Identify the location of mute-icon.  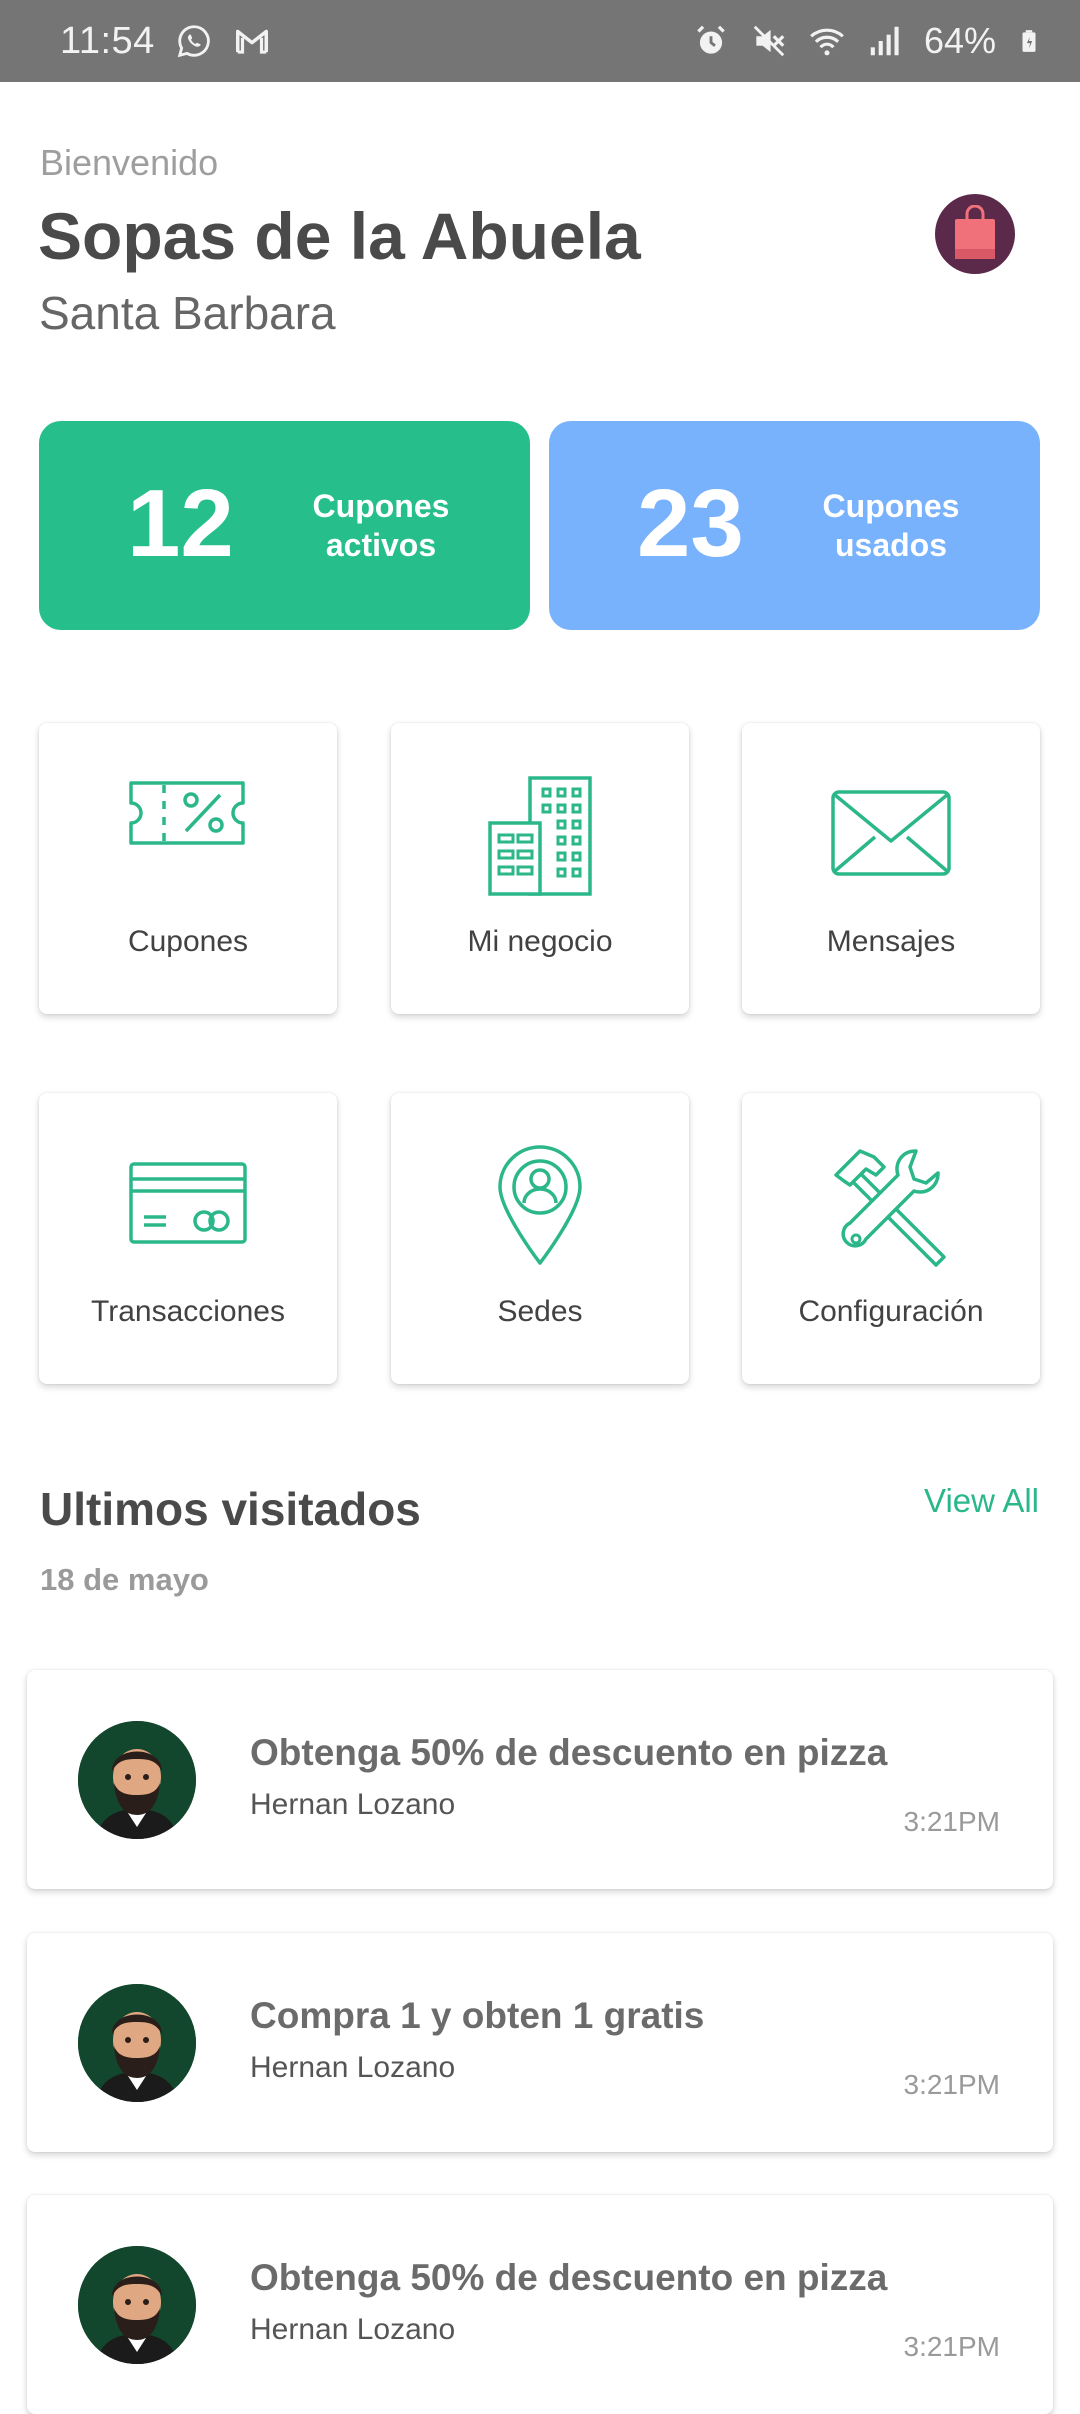
(769, 41).